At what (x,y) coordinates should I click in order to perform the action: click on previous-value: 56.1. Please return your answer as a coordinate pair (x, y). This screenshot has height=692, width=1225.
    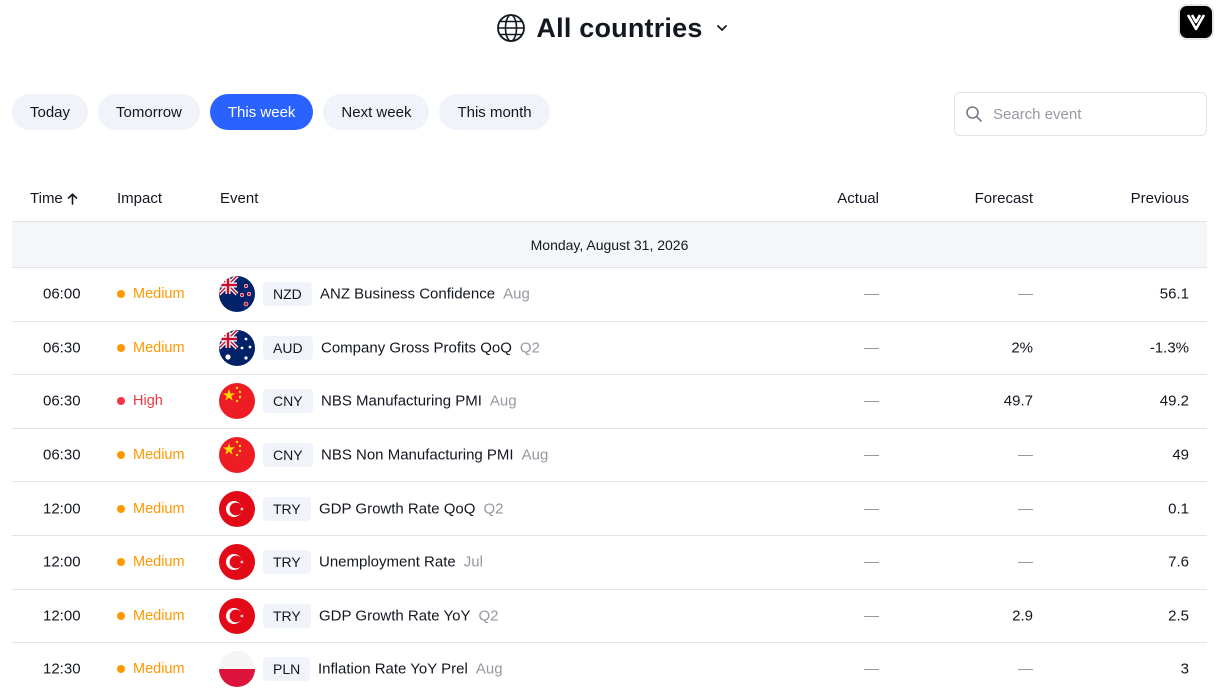
    Looking at the image, I should click on (1174, 294).